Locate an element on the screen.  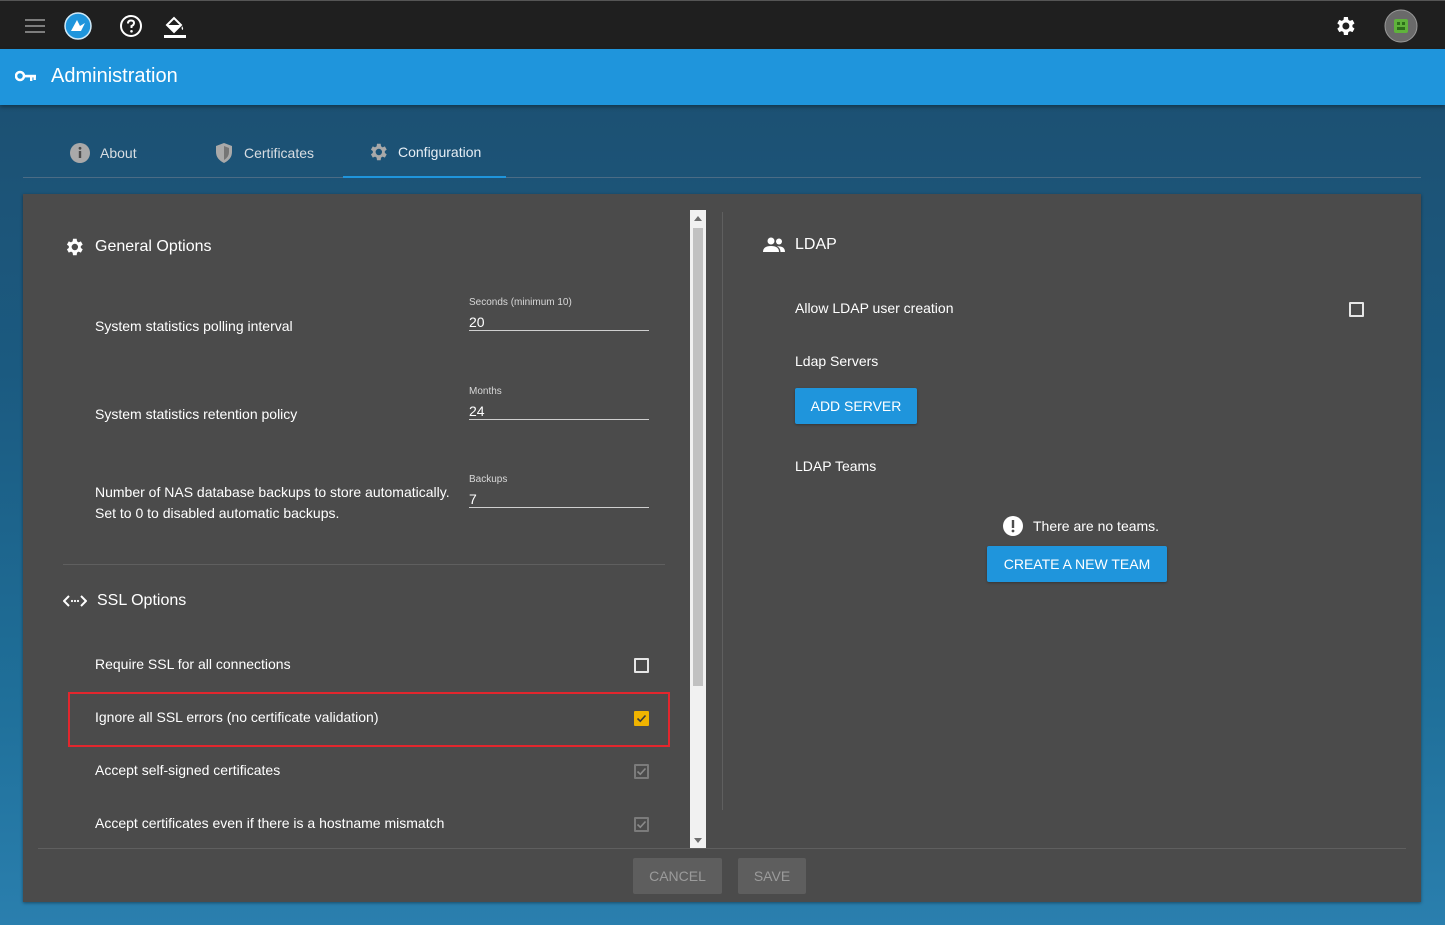
ldap-teams-label: LDAP Teams is located at coordinates (836, 466).